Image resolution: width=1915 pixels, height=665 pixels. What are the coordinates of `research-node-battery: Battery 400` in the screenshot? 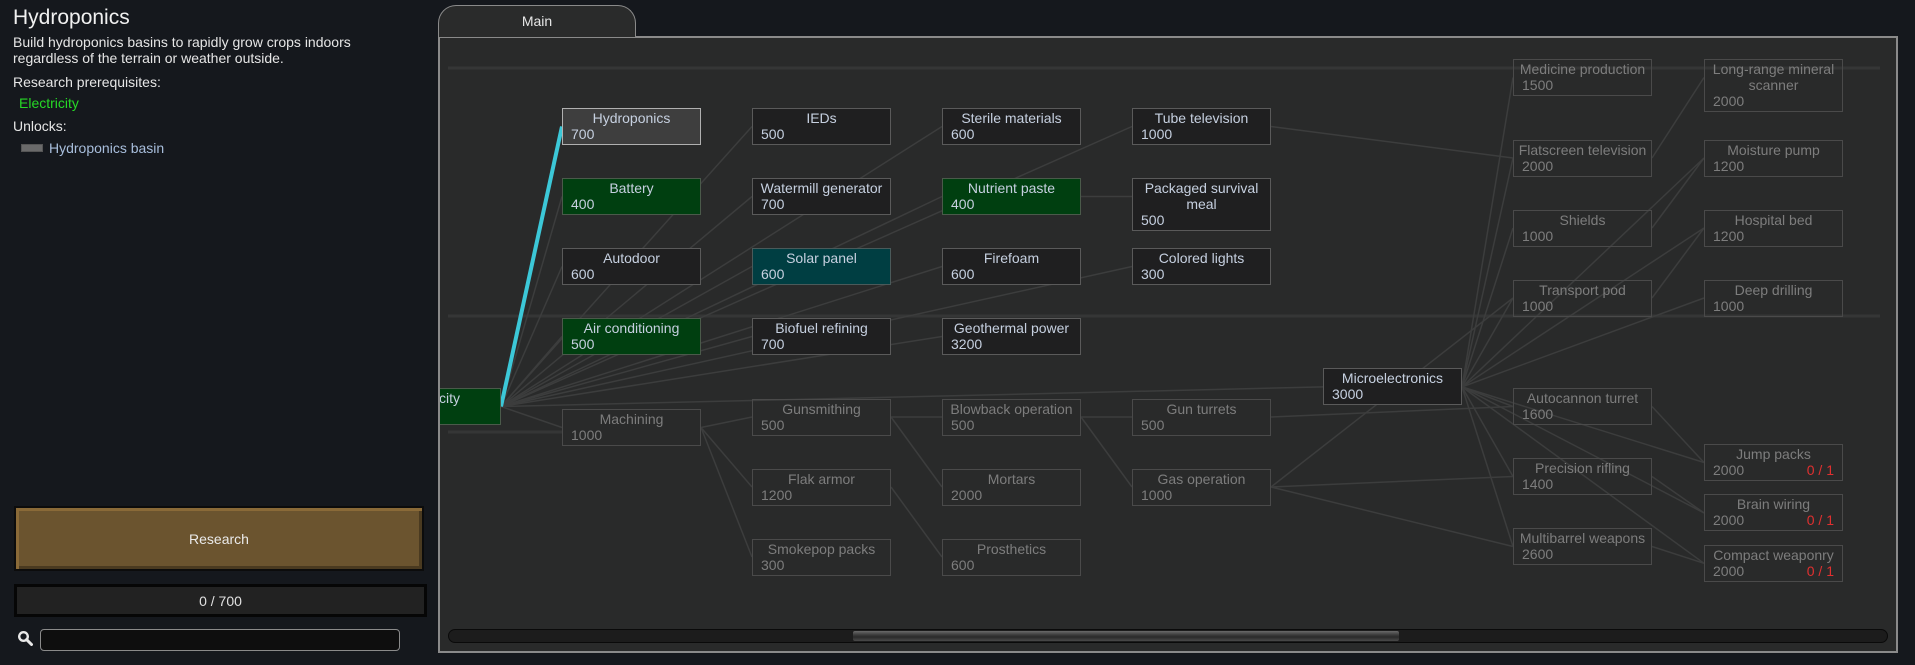 It's located at (631, 196).